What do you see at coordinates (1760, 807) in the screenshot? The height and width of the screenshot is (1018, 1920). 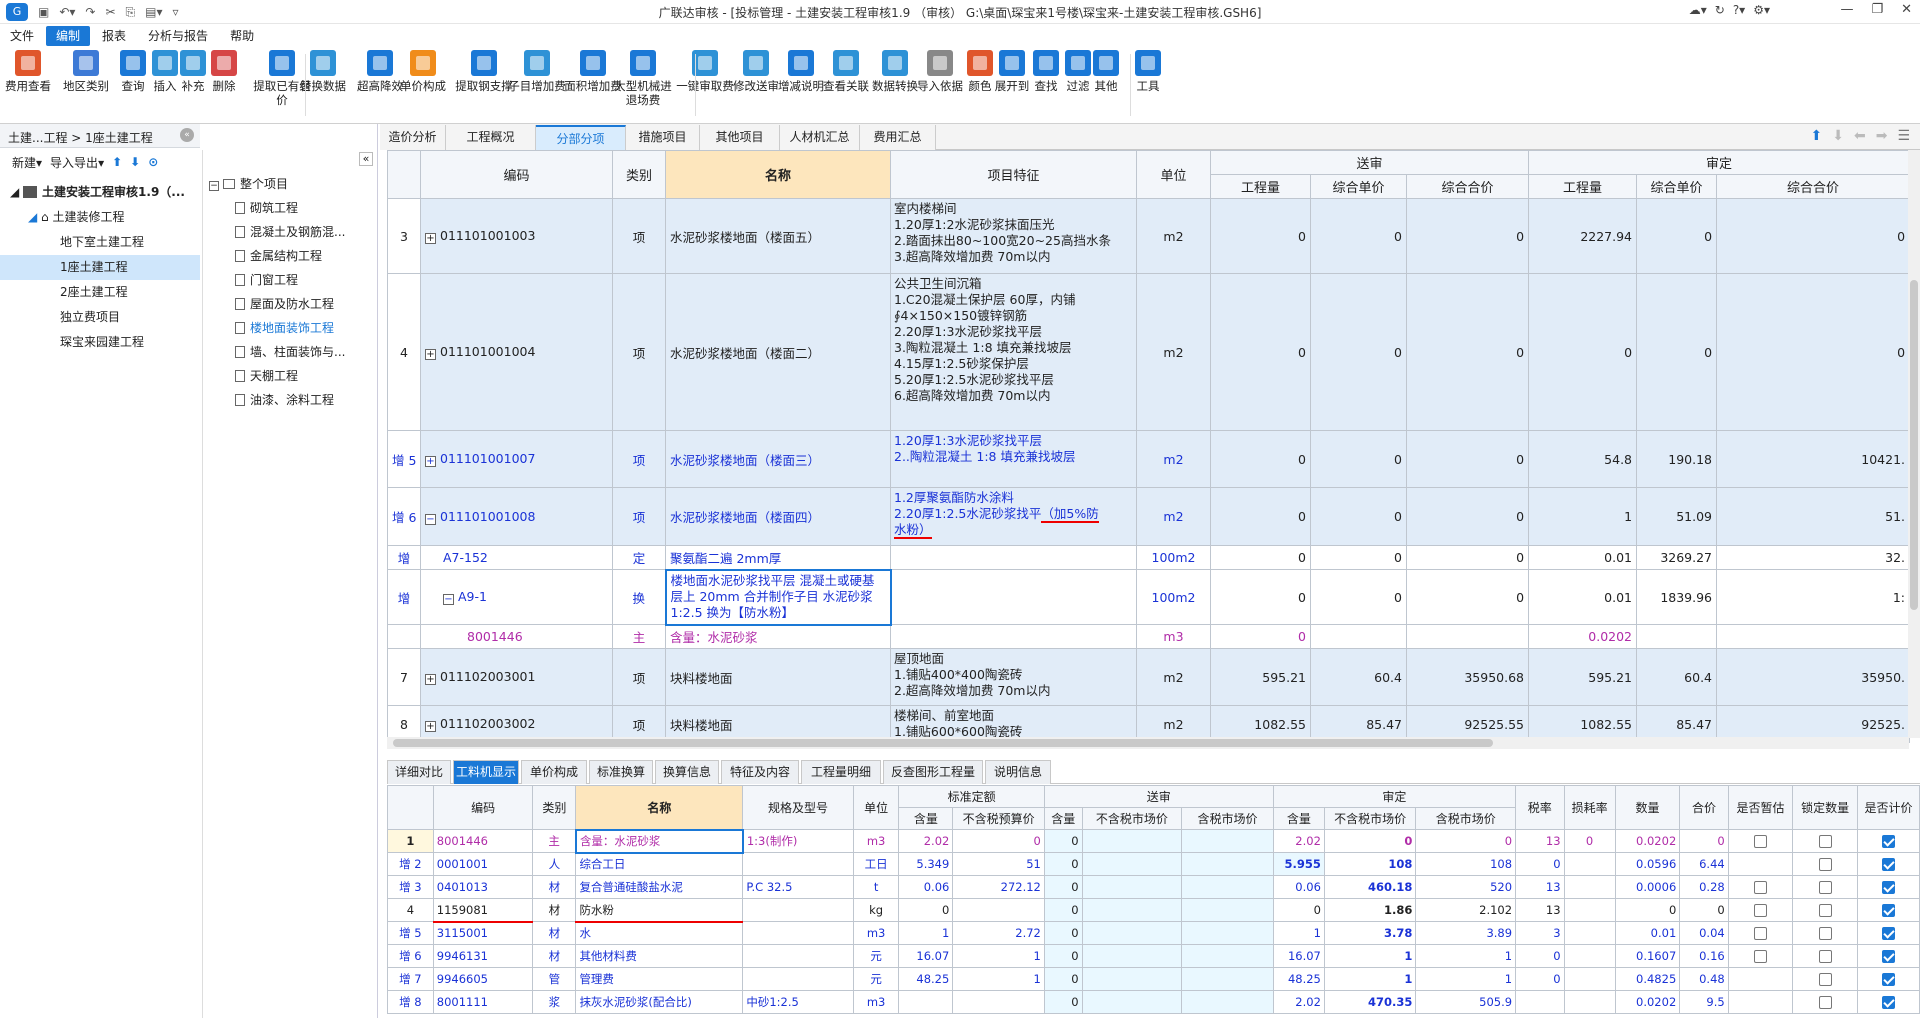 I see `bcol-temp: 是否暂估` at bounding box center [1760, 807].